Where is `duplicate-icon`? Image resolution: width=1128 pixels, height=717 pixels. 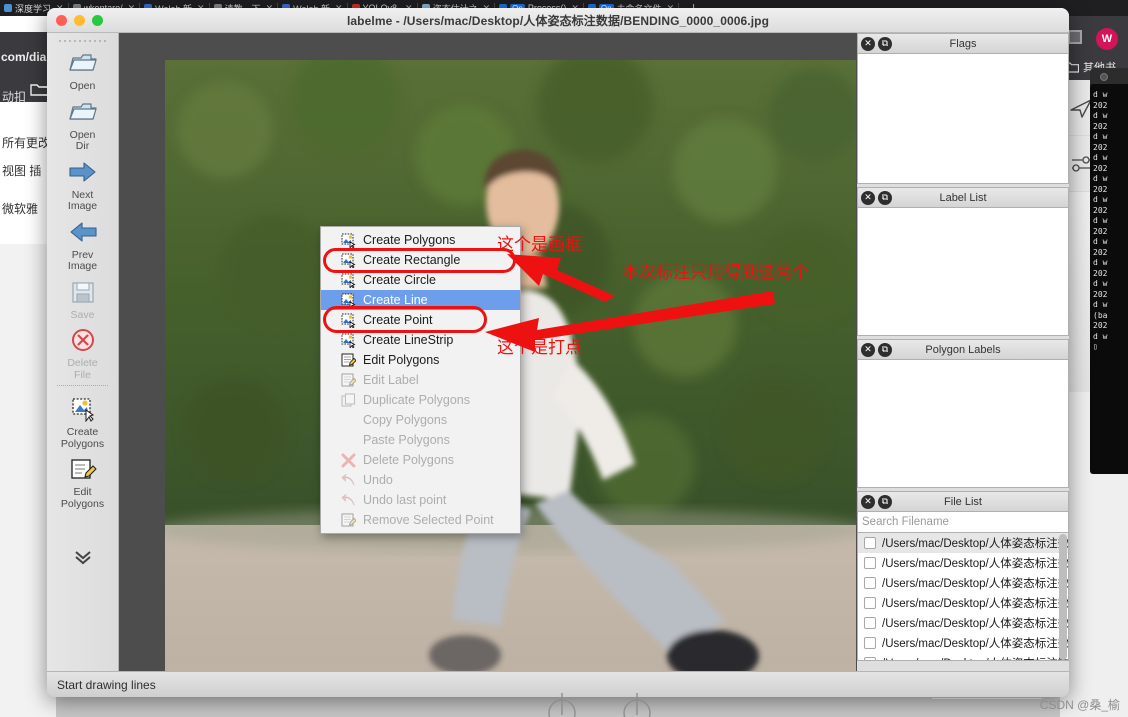 duplicate-icon is located at coordinates (348, 400).